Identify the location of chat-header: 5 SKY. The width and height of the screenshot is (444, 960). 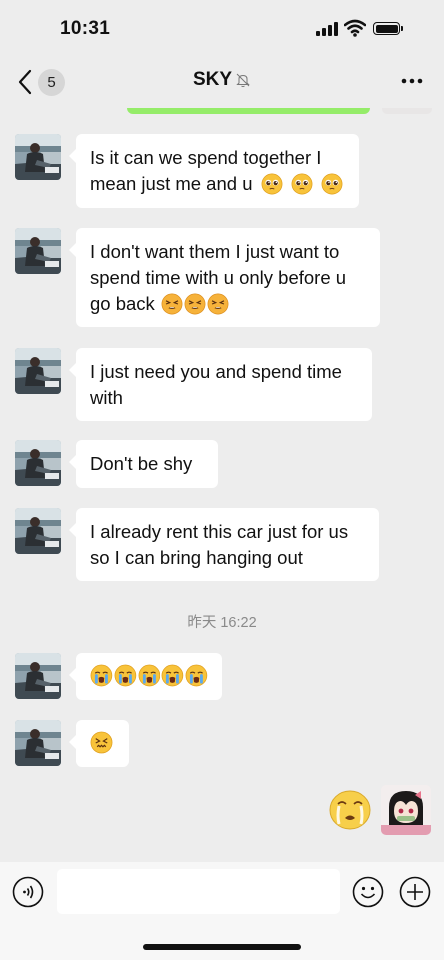
(222, 82).